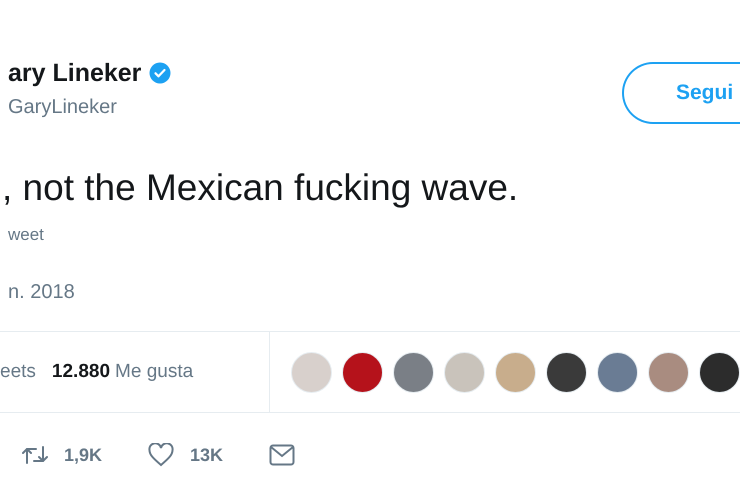 Image resolution: width=740 pixels, height=499 pixels. I want to click on stat-label: eets, so click(18, 372).